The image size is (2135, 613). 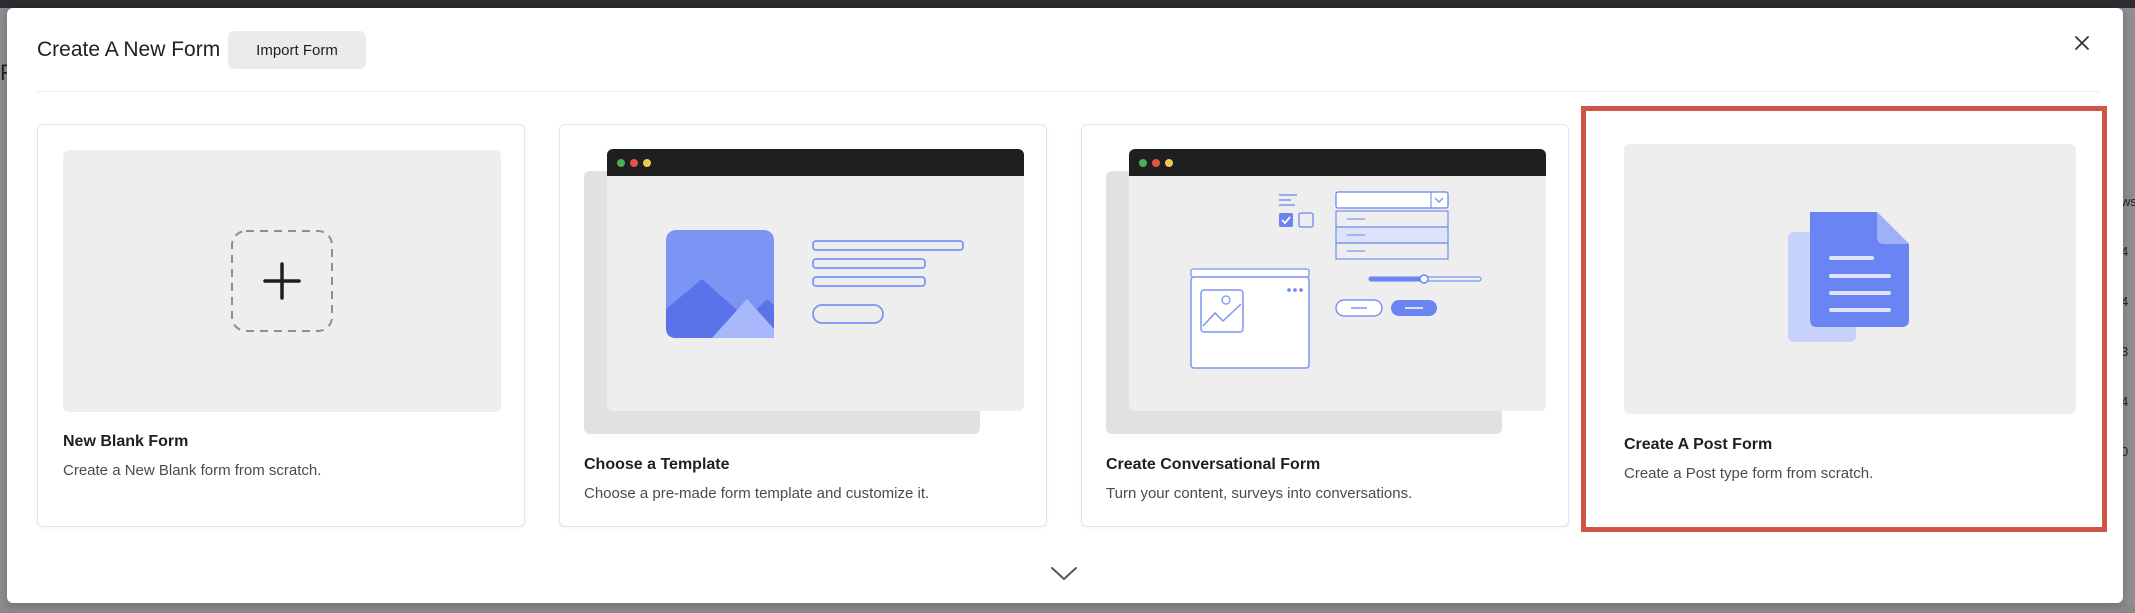 I want to click on header-divider, so click(x=1068, y=91).